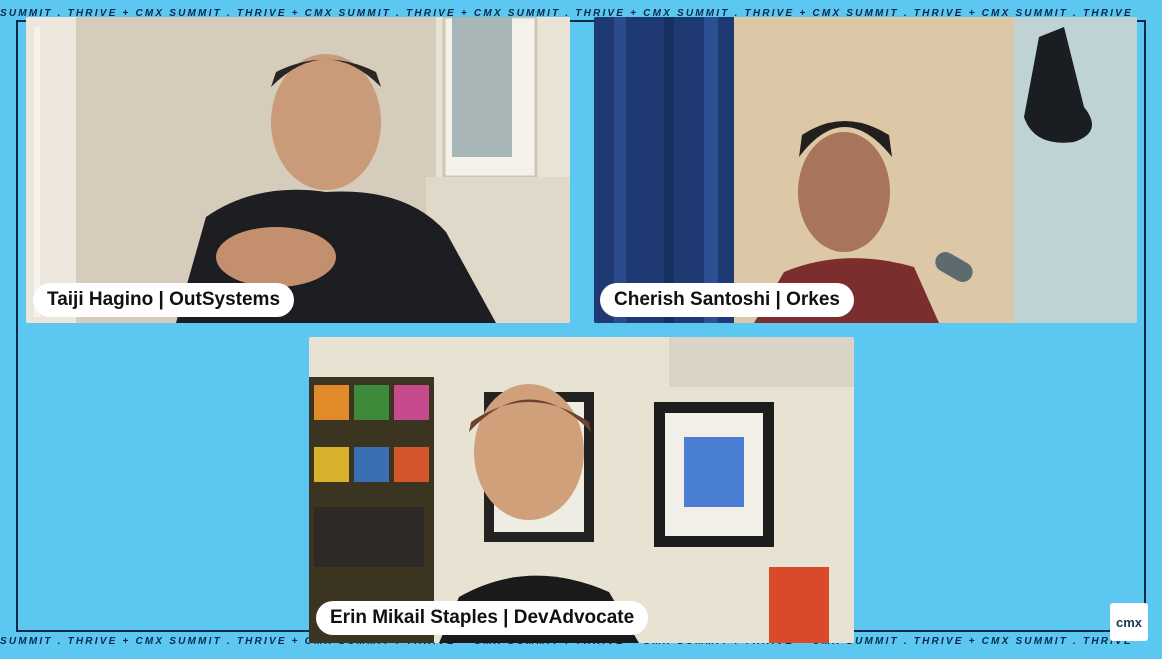  I want to click on participant-name-label: Taiji Hagino | OutSystems, so click(164, 300).